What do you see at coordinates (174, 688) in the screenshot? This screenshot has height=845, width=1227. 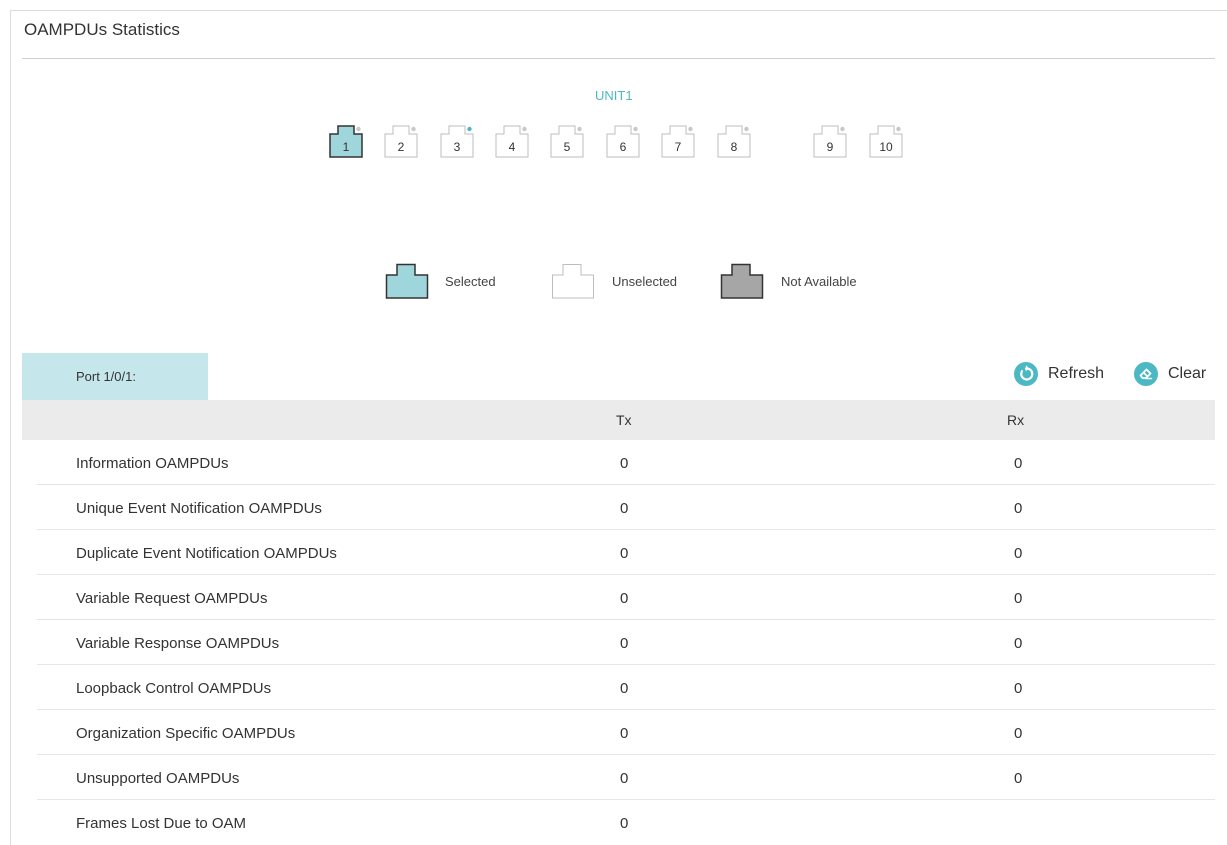 I see `row-label: Loopback Control OAMPDUs` at bounding box center [174, 688].